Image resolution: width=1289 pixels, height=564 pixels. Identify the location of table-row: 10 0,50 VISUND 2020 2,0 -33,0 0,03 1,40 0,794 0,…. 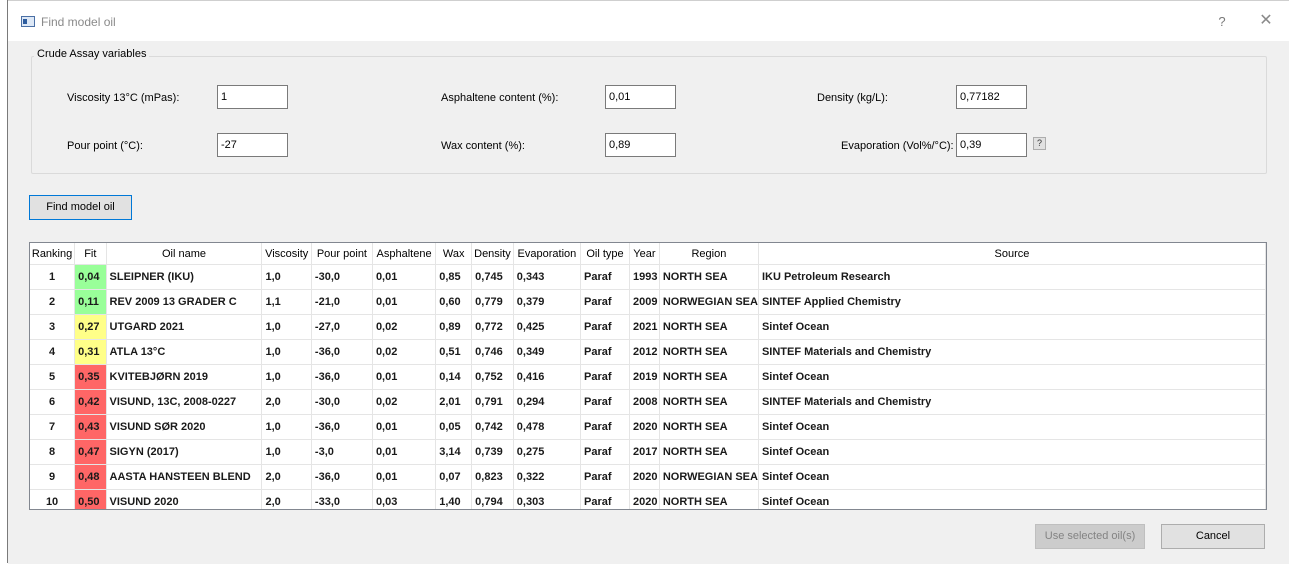
(648, 499).